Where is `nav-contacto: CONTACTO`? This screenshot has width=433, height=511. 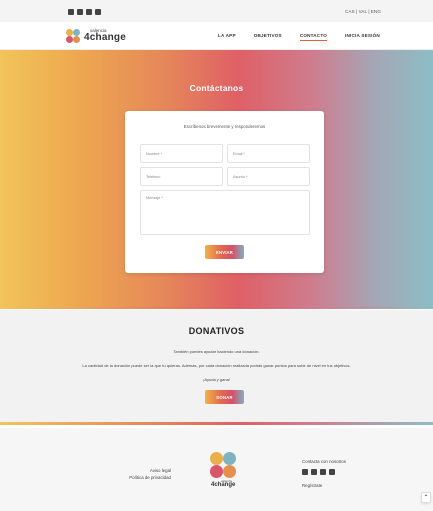 nav-contacto: CONTACTO is located at coordinates (313, 37).